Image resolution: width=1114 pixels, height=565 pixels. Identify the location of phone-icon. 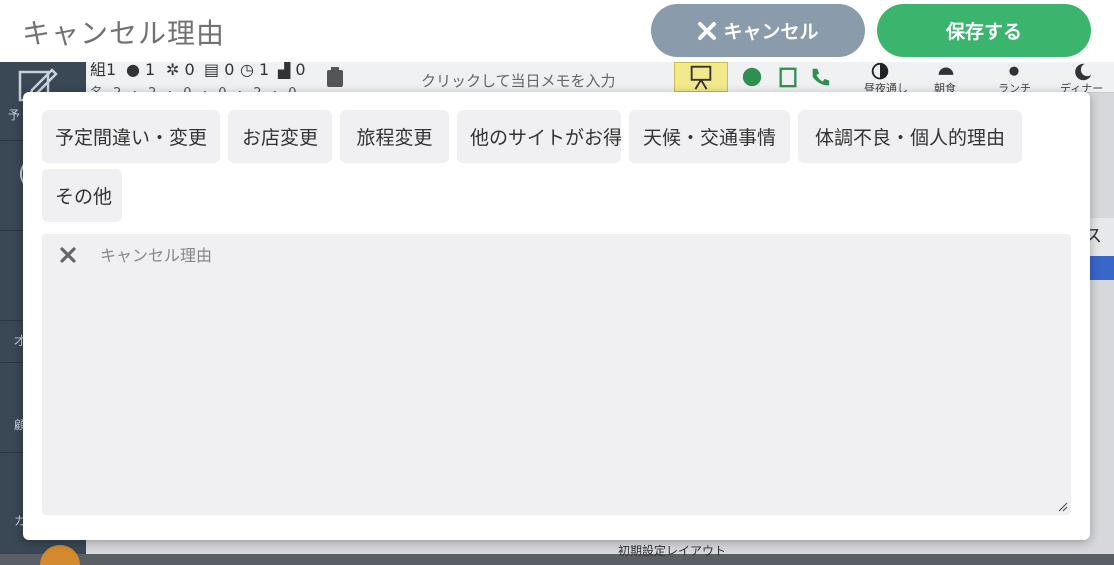
(821, 77).